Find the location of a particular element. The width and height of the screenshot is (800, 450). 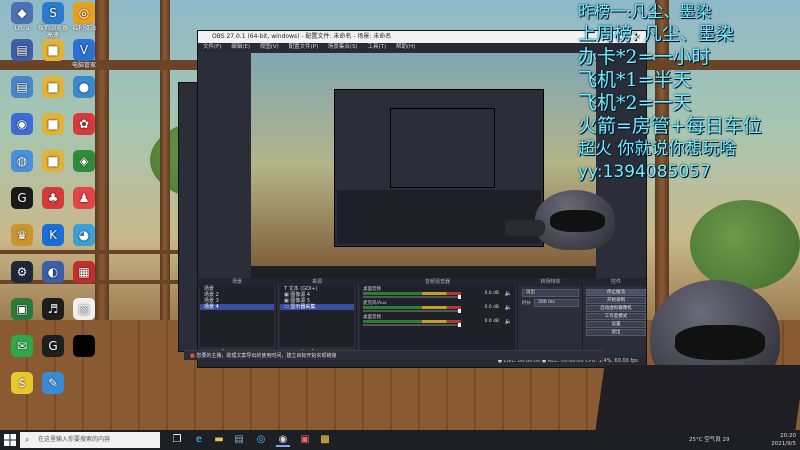

app-icon: ✿ is located at coordinates (84, 124).